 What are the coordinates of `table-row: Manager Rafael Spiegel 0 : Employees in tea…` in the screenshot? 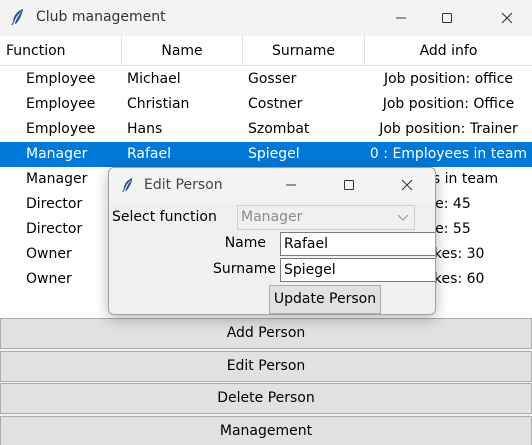 It's located at (266, 154).